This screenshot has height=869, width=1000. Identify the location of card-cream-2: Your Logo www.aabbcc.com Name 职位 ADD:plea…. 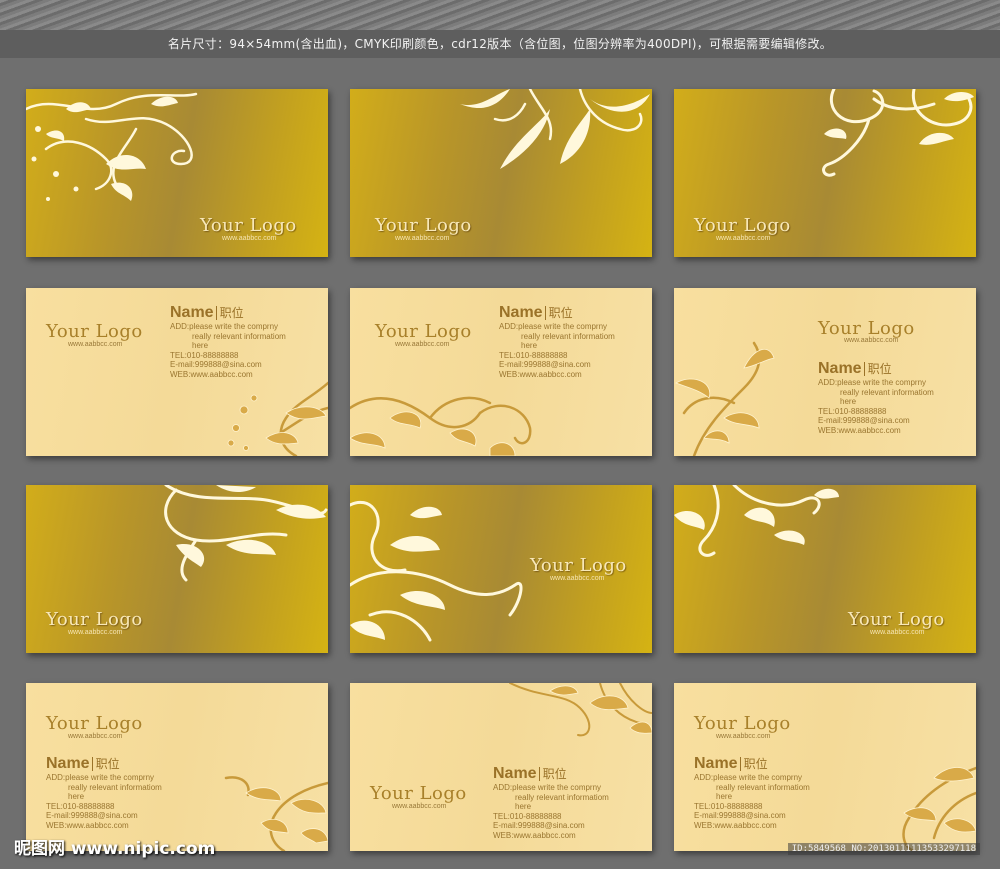
(501, 372).